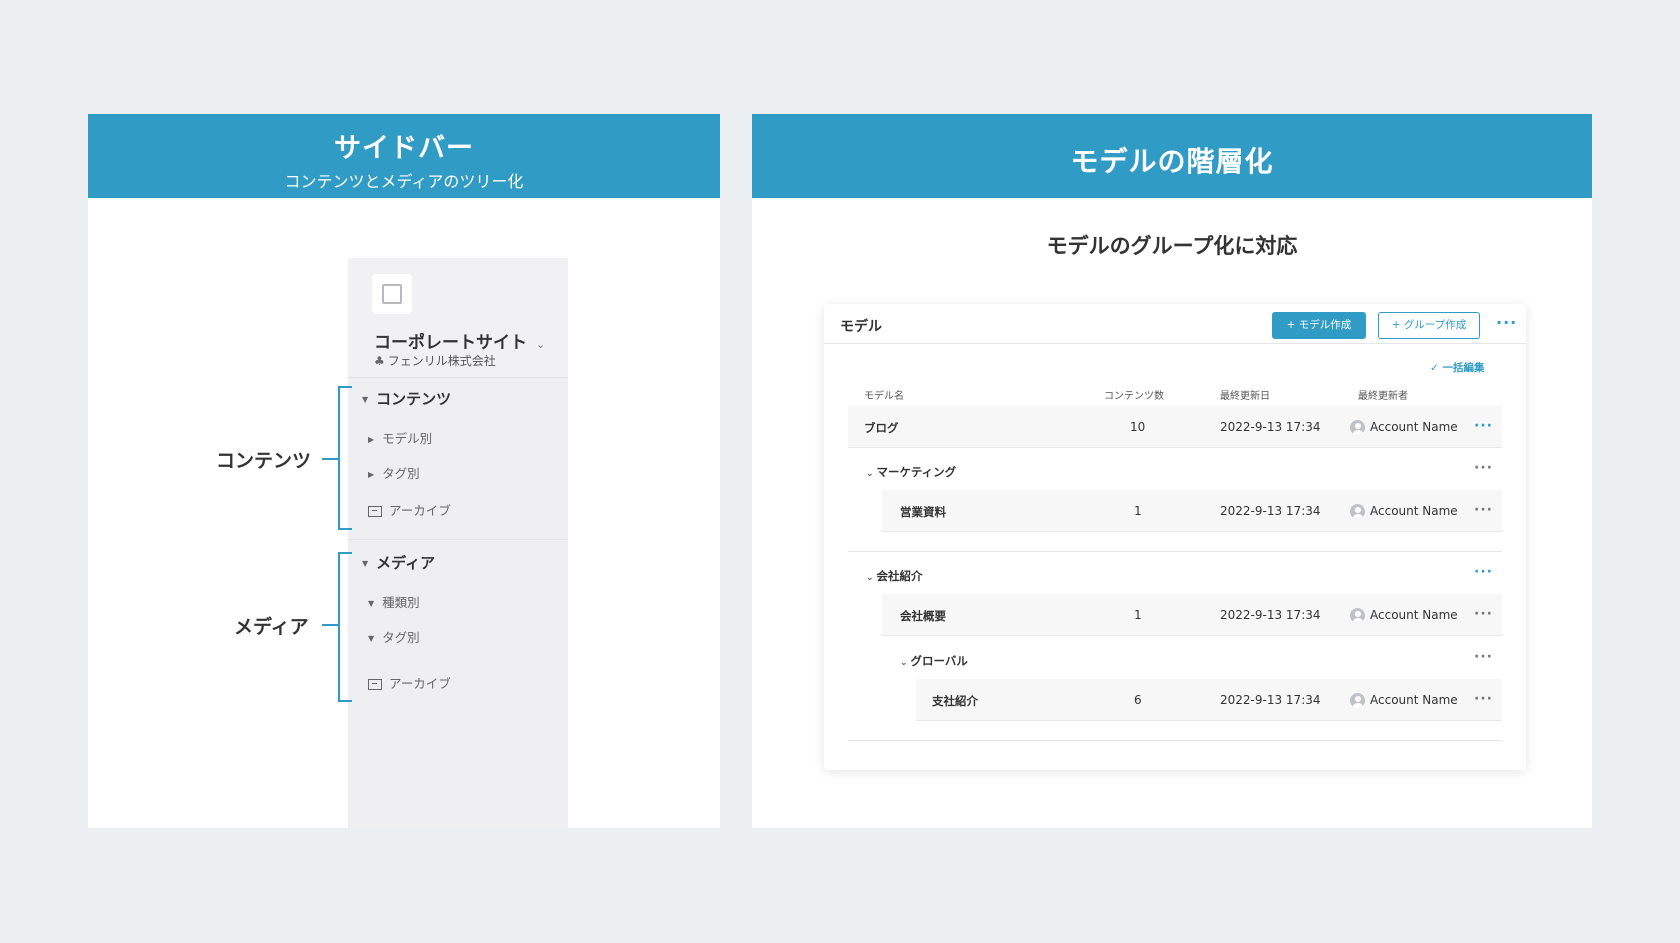 The width and height of the screenshot is (1680, 943). I want to click on panel-title: サイドバー, so click(404, 148).